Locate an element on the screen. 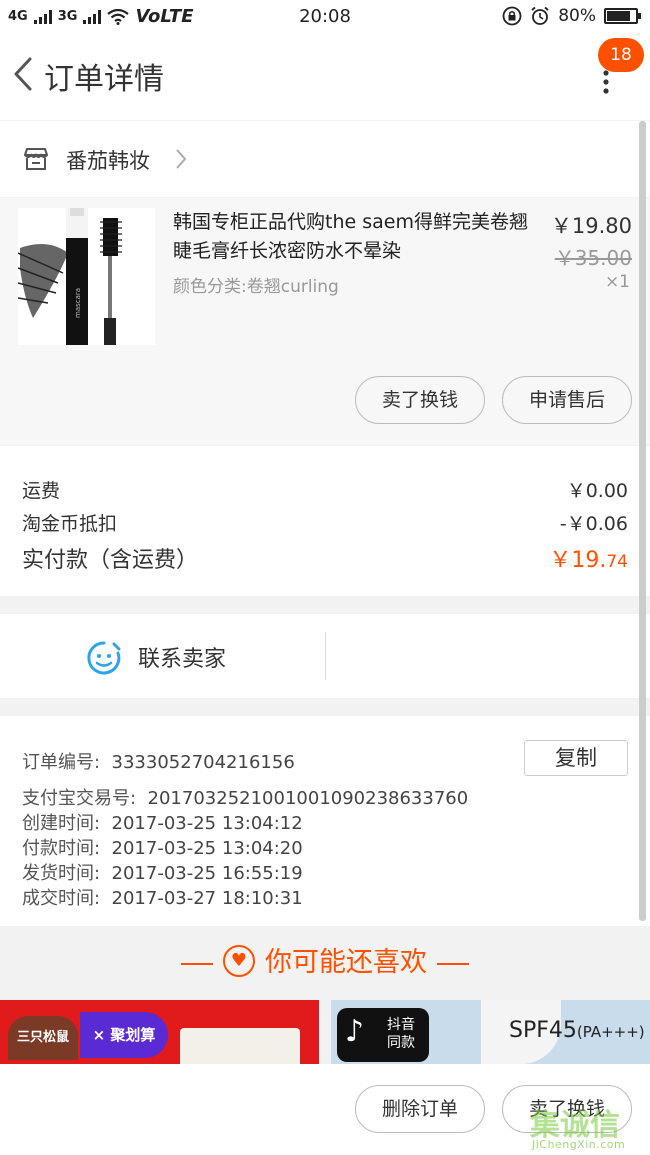 Image resolution: width=650 pixels, height=1155 pixels. three-squirrels-logo-text: 三只松鼠 is located at coordinates (42, 1037).